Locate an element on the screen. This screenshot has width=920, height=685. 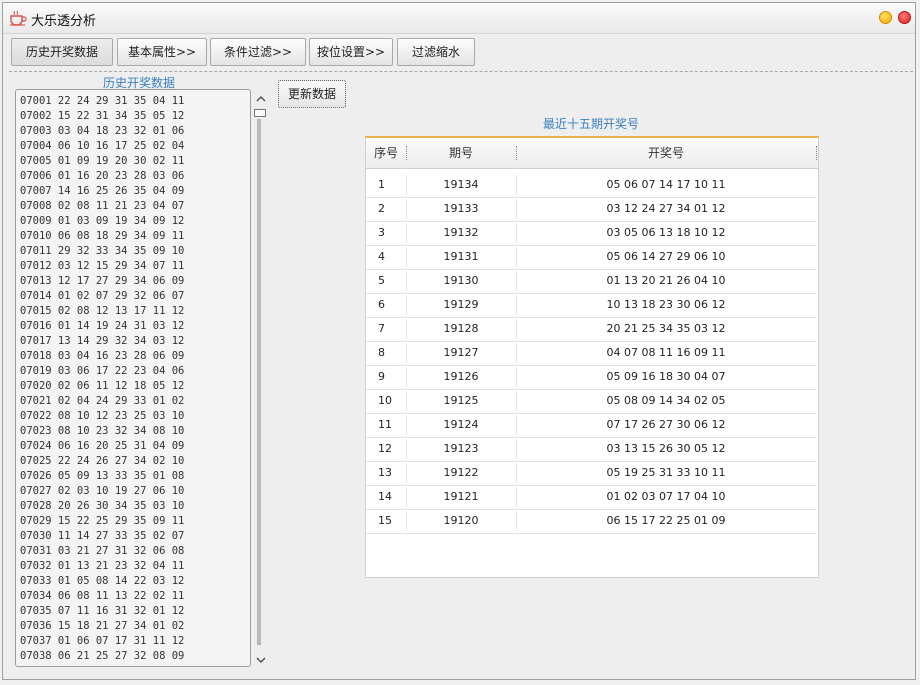
table-row: 9 19126 05 09 16 18 30 04 07 is located at coordinates (591, 377).